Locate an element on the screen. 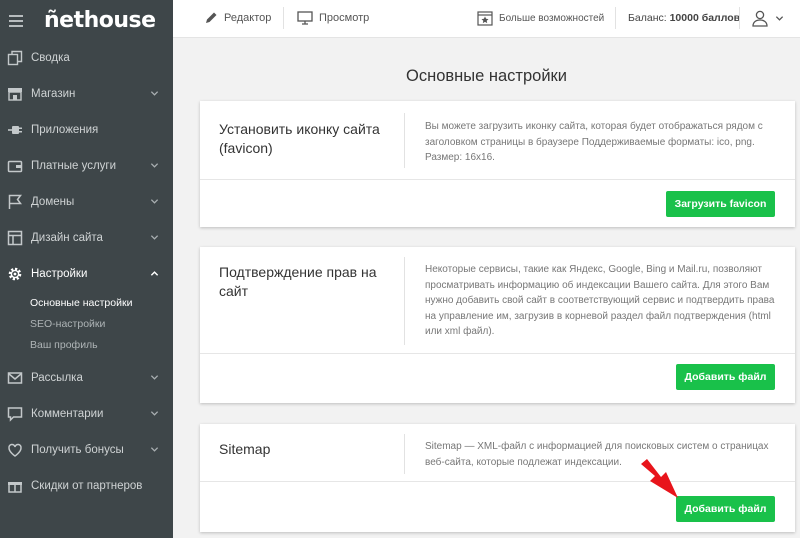  sidebar-item-label: Домены is located at coordinates (53, 202).